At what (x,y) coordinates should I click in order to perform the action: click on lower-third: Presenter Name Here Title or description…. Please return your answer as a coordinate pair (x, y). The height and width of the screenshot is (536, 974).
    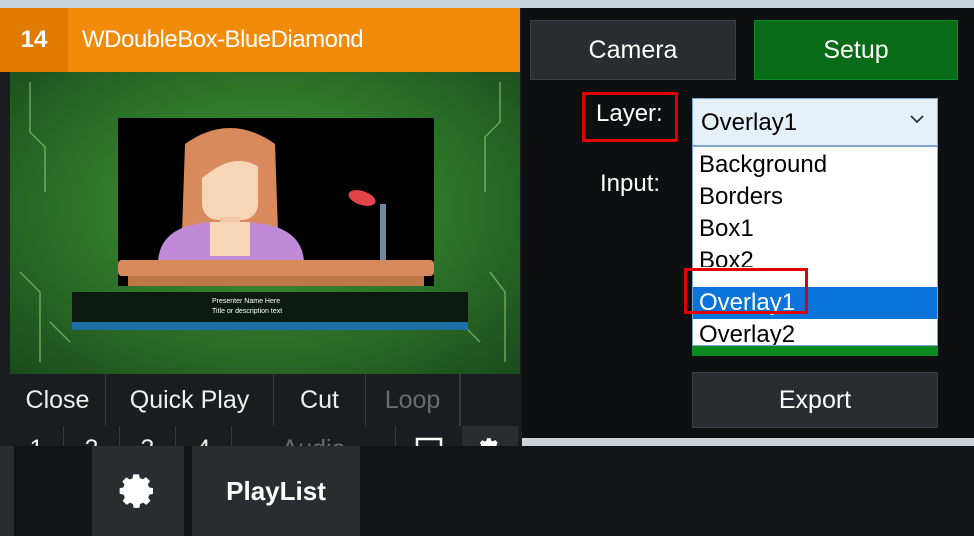
    Looking at the image, I should click on (270, 311).